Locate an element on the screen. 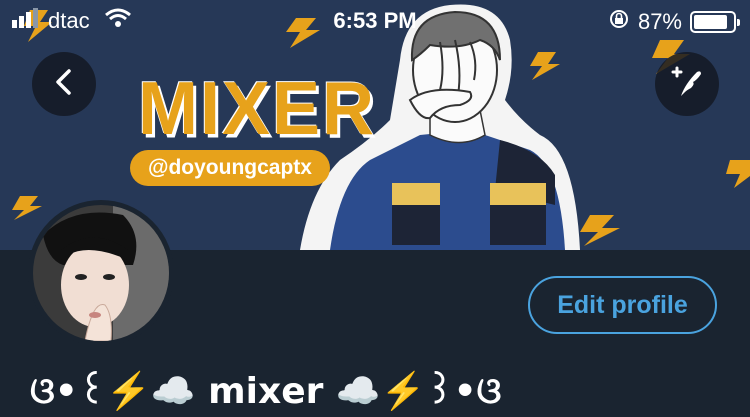 The image size is (750, 417). edit-profile-button: Edit profile is located at coordinates (622, 305).